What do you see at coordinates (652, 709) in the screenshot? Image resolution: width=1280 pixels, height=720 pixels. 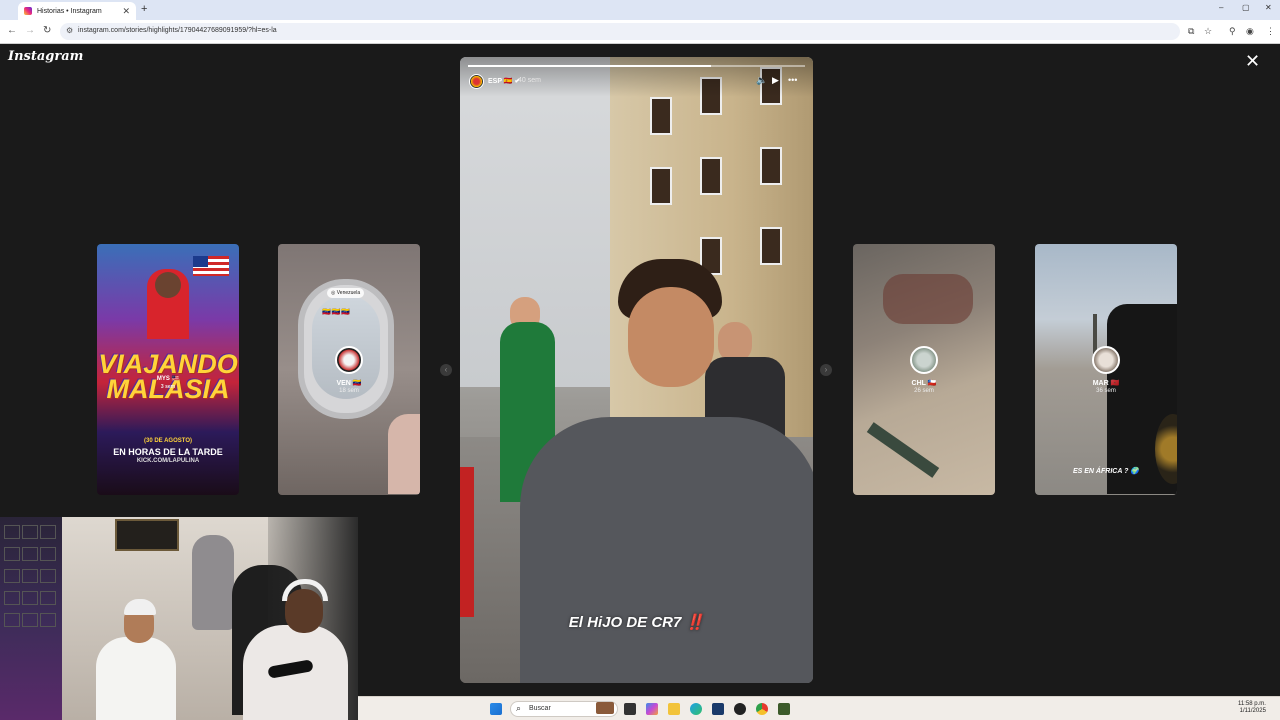 I see `copilot-icon` at bounding box center [652, 709].